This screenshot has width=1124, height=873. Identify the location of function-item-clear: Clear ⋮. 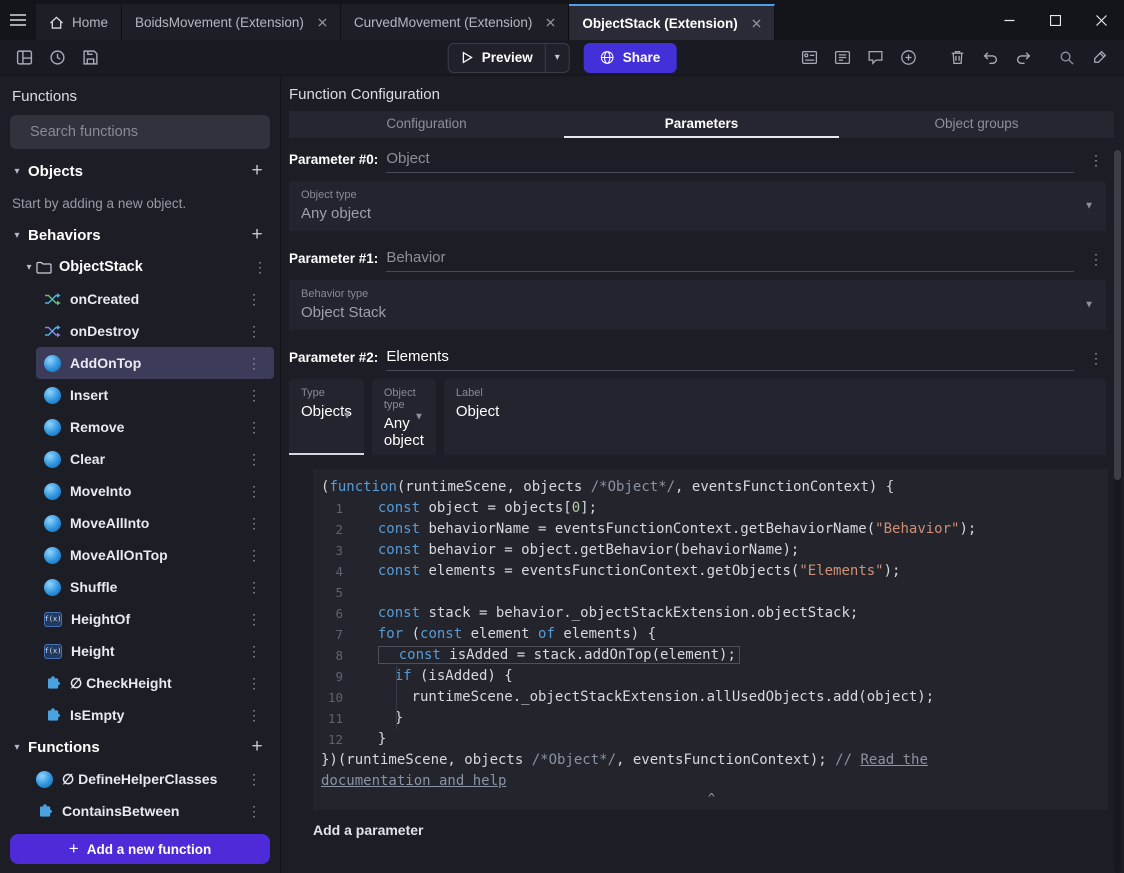
(155, 459).